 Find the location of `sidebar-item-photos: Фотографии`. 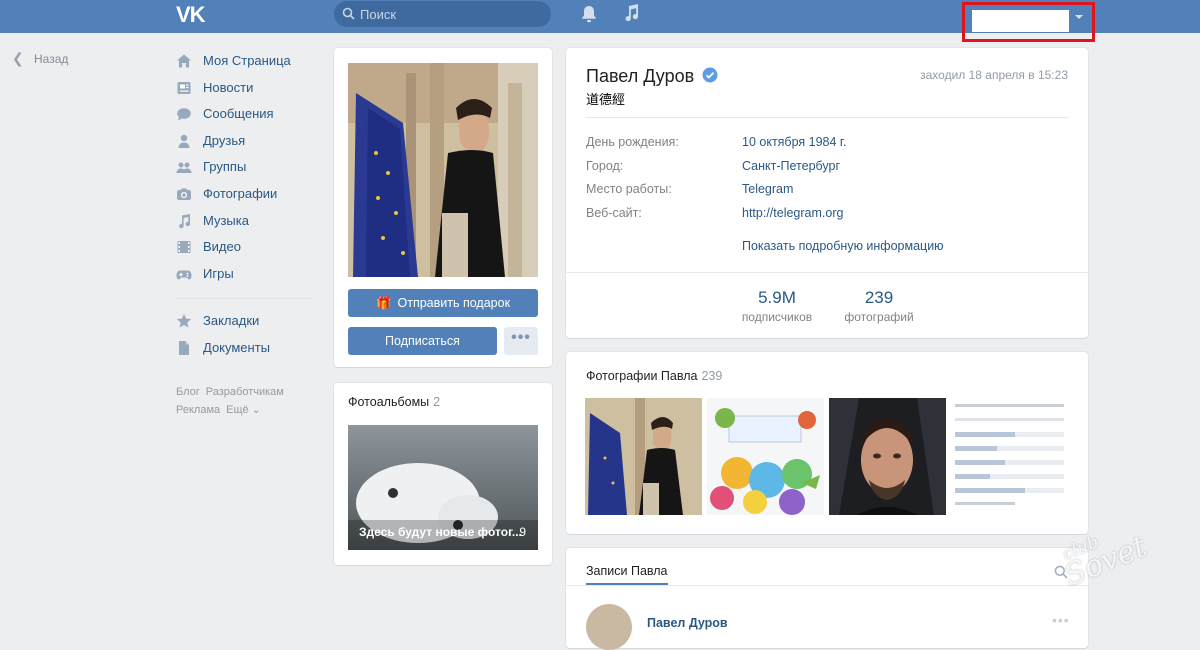

sidebar-item-photos: Фотографии is located at coordinates (246, 197).